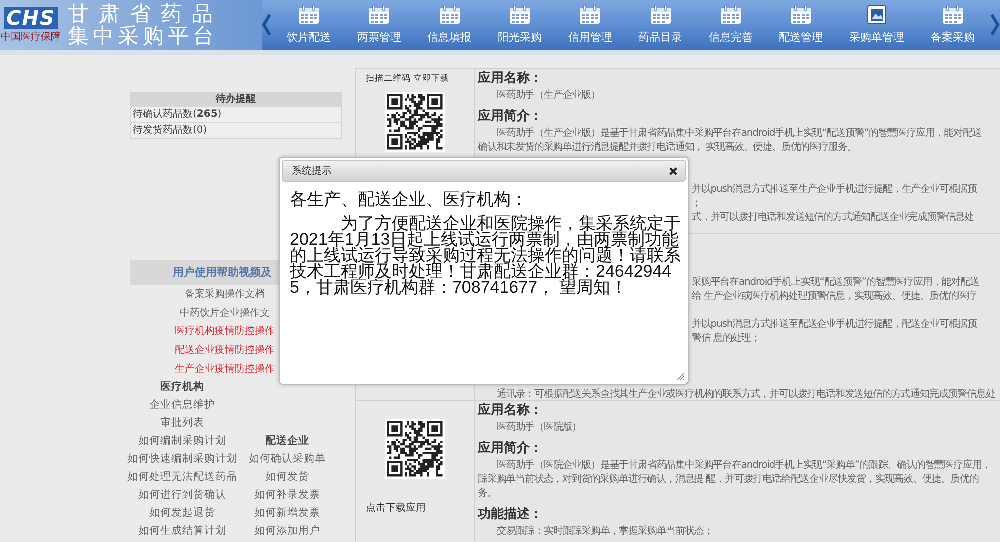 Image resolution: width=1000 pixels, height=542 pixels. I want to click on group-title: 医疗机构, so click(182, 387).